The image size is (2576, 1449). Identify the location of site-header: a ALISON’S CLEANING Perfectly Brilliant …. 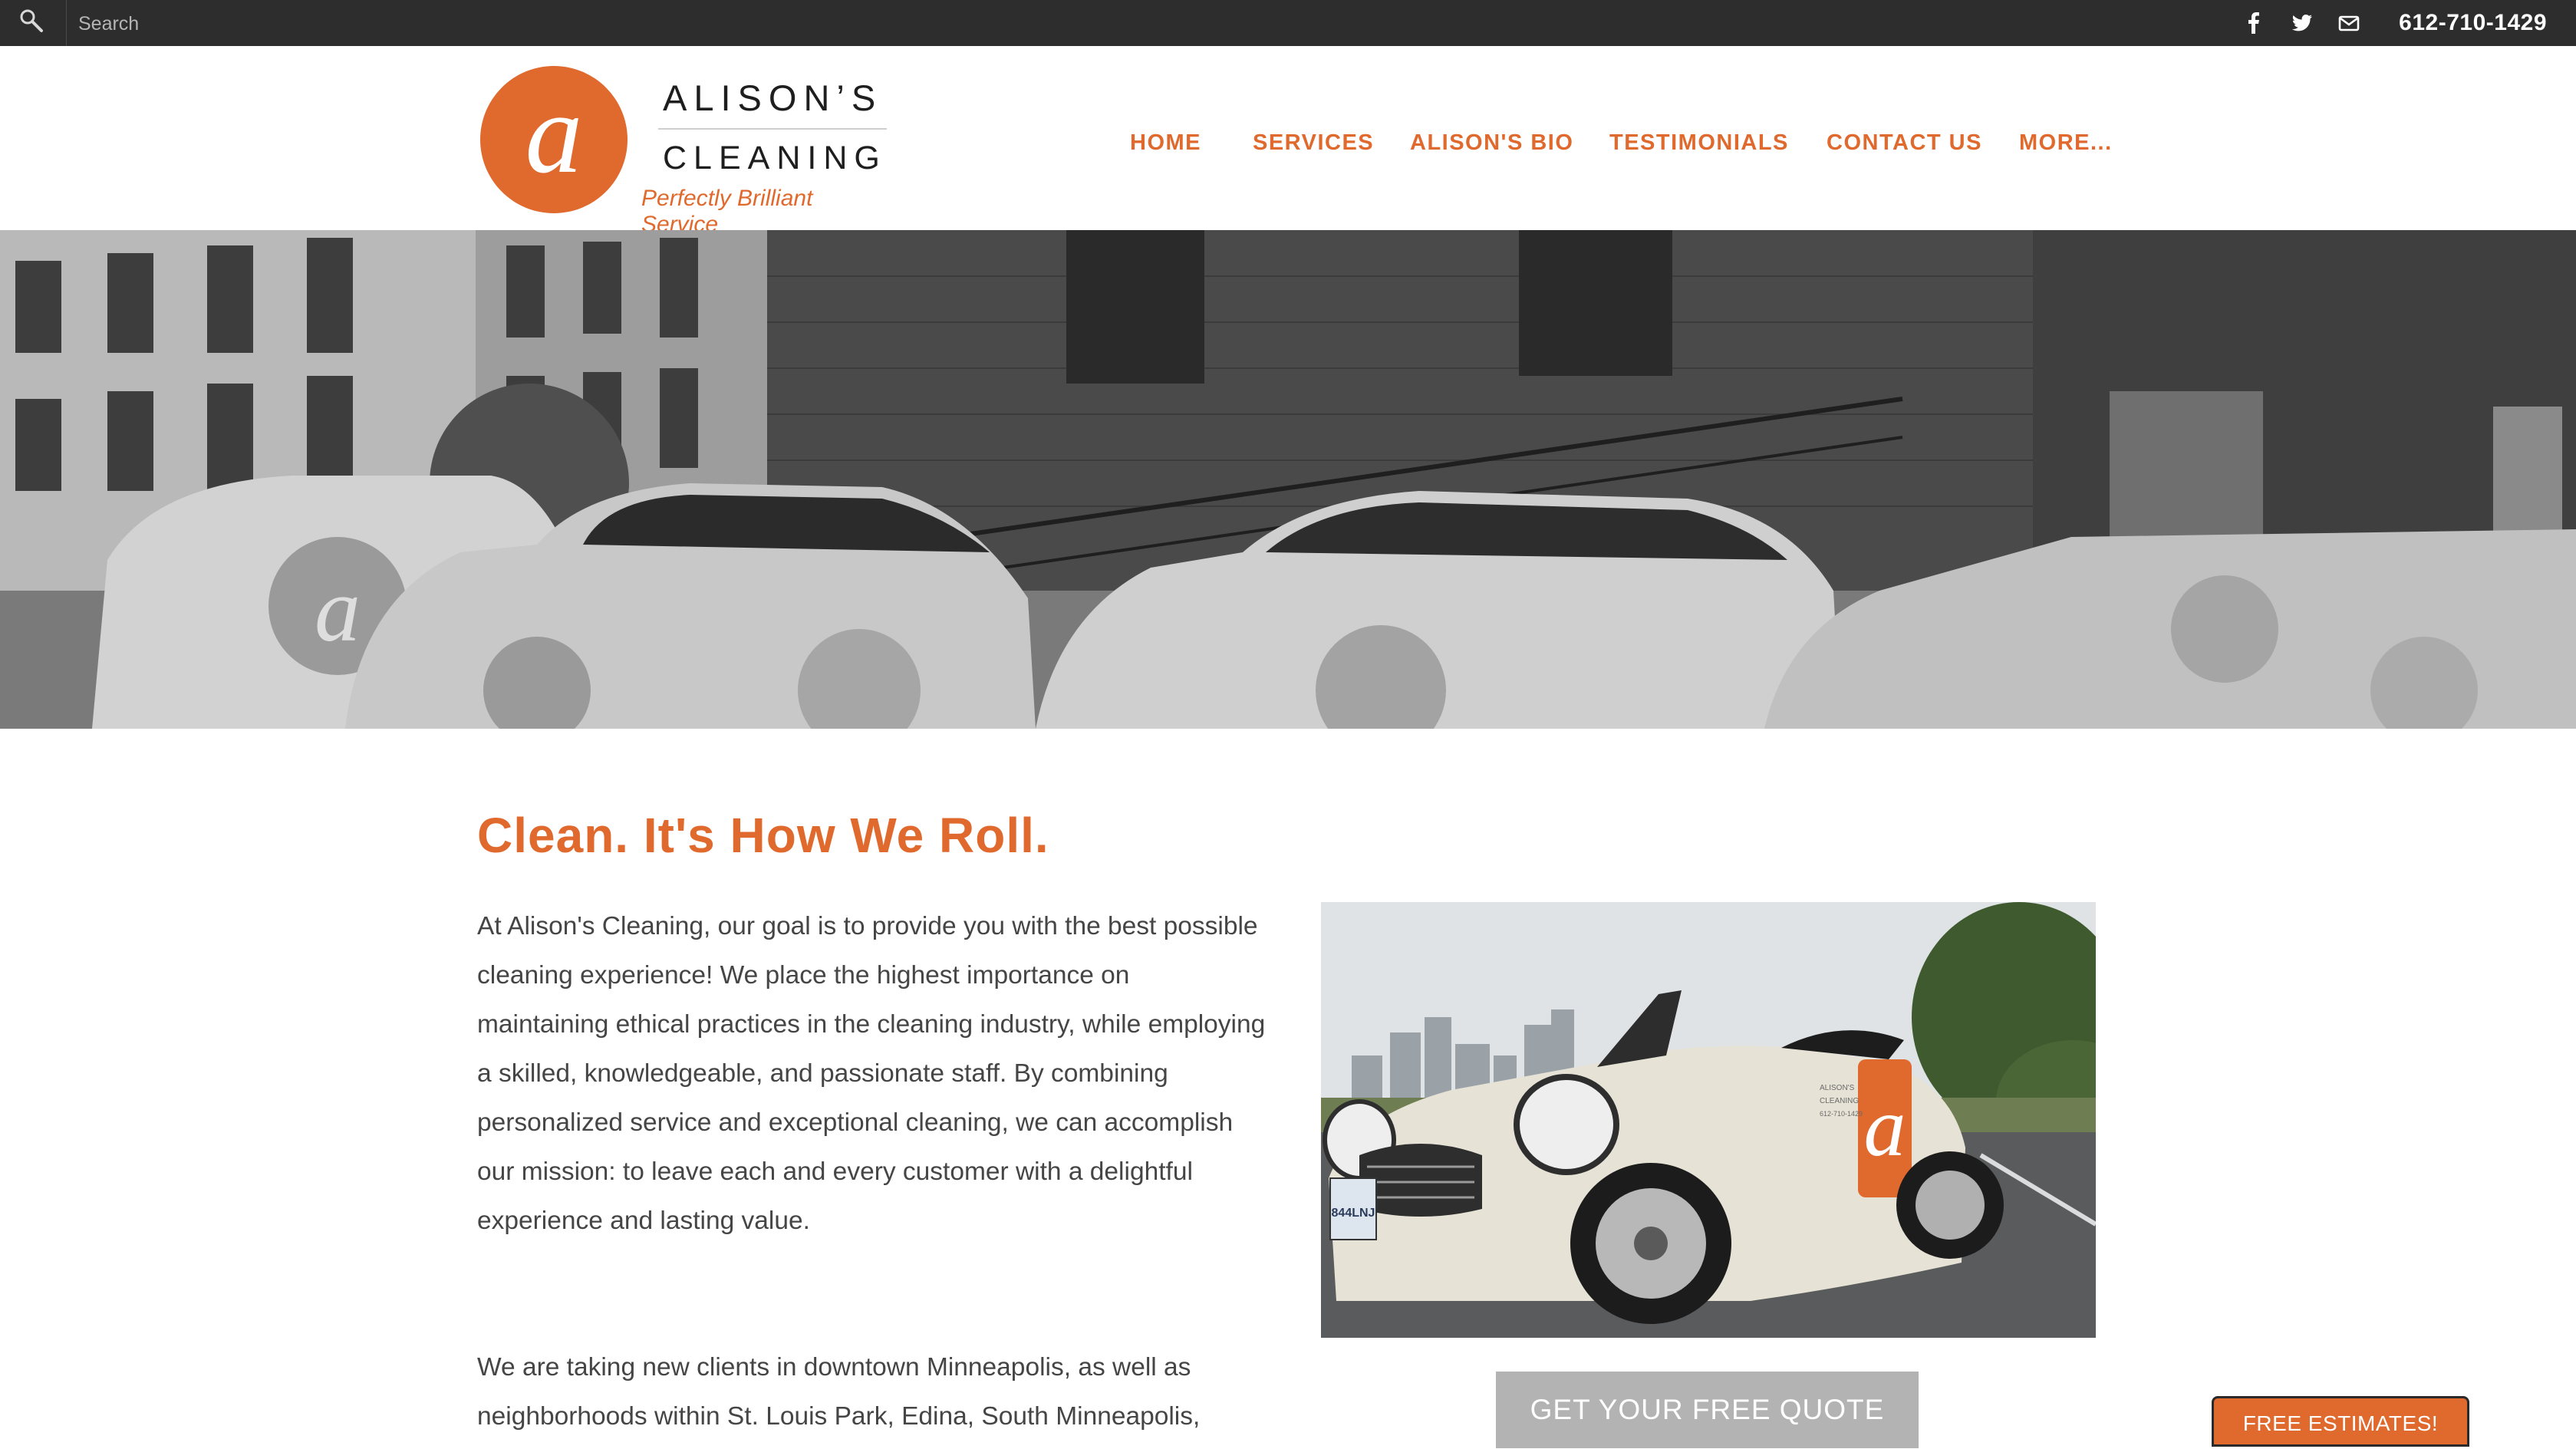
(1288, 141).